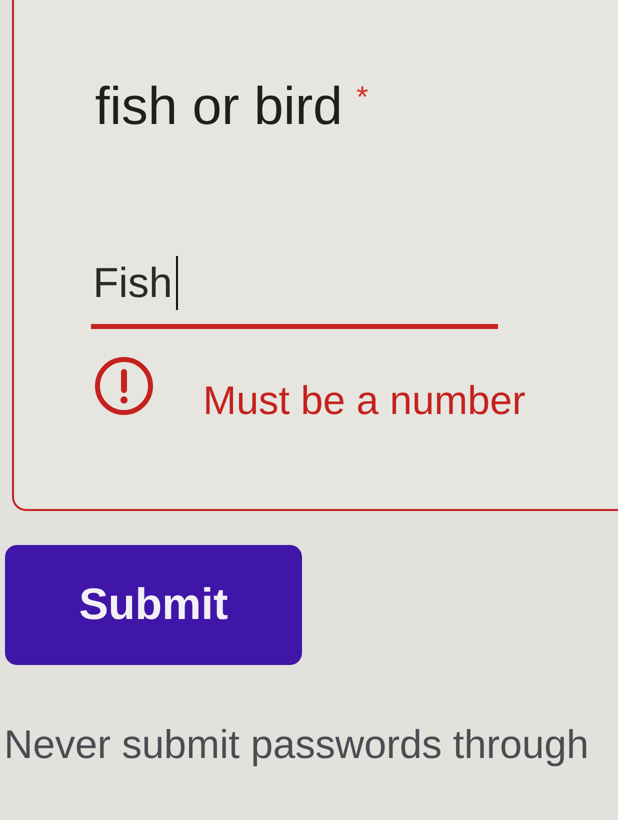 The height and width of the screenshot is (820, 618). Describe the element at coordinates (364, 401) in the screenshot. I see `error-message: Must be a number` at that location.